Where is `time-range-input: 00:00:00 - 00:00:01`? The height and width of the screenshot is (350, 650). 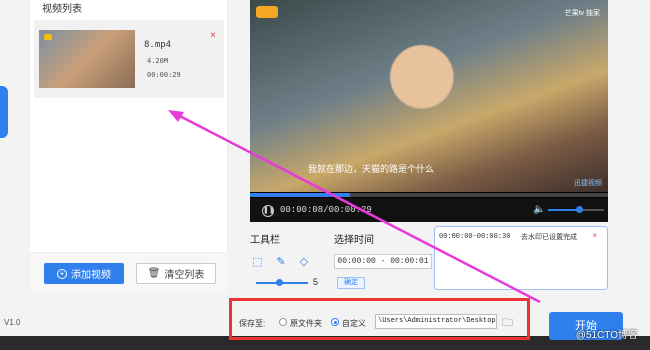 time-range-input: 00:00:00 - 00:00:01 is located at coordinates (383, 261).